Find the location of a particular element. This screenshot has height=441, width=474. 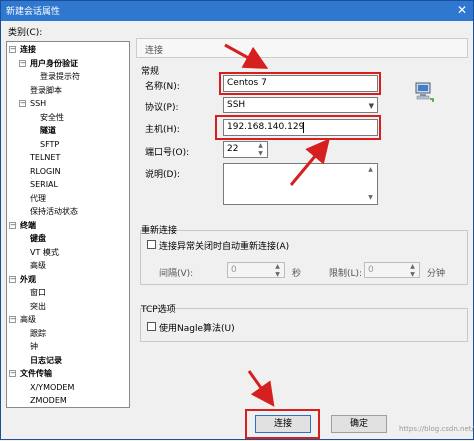

arrow-to-name is located at coordinates (246, 56).